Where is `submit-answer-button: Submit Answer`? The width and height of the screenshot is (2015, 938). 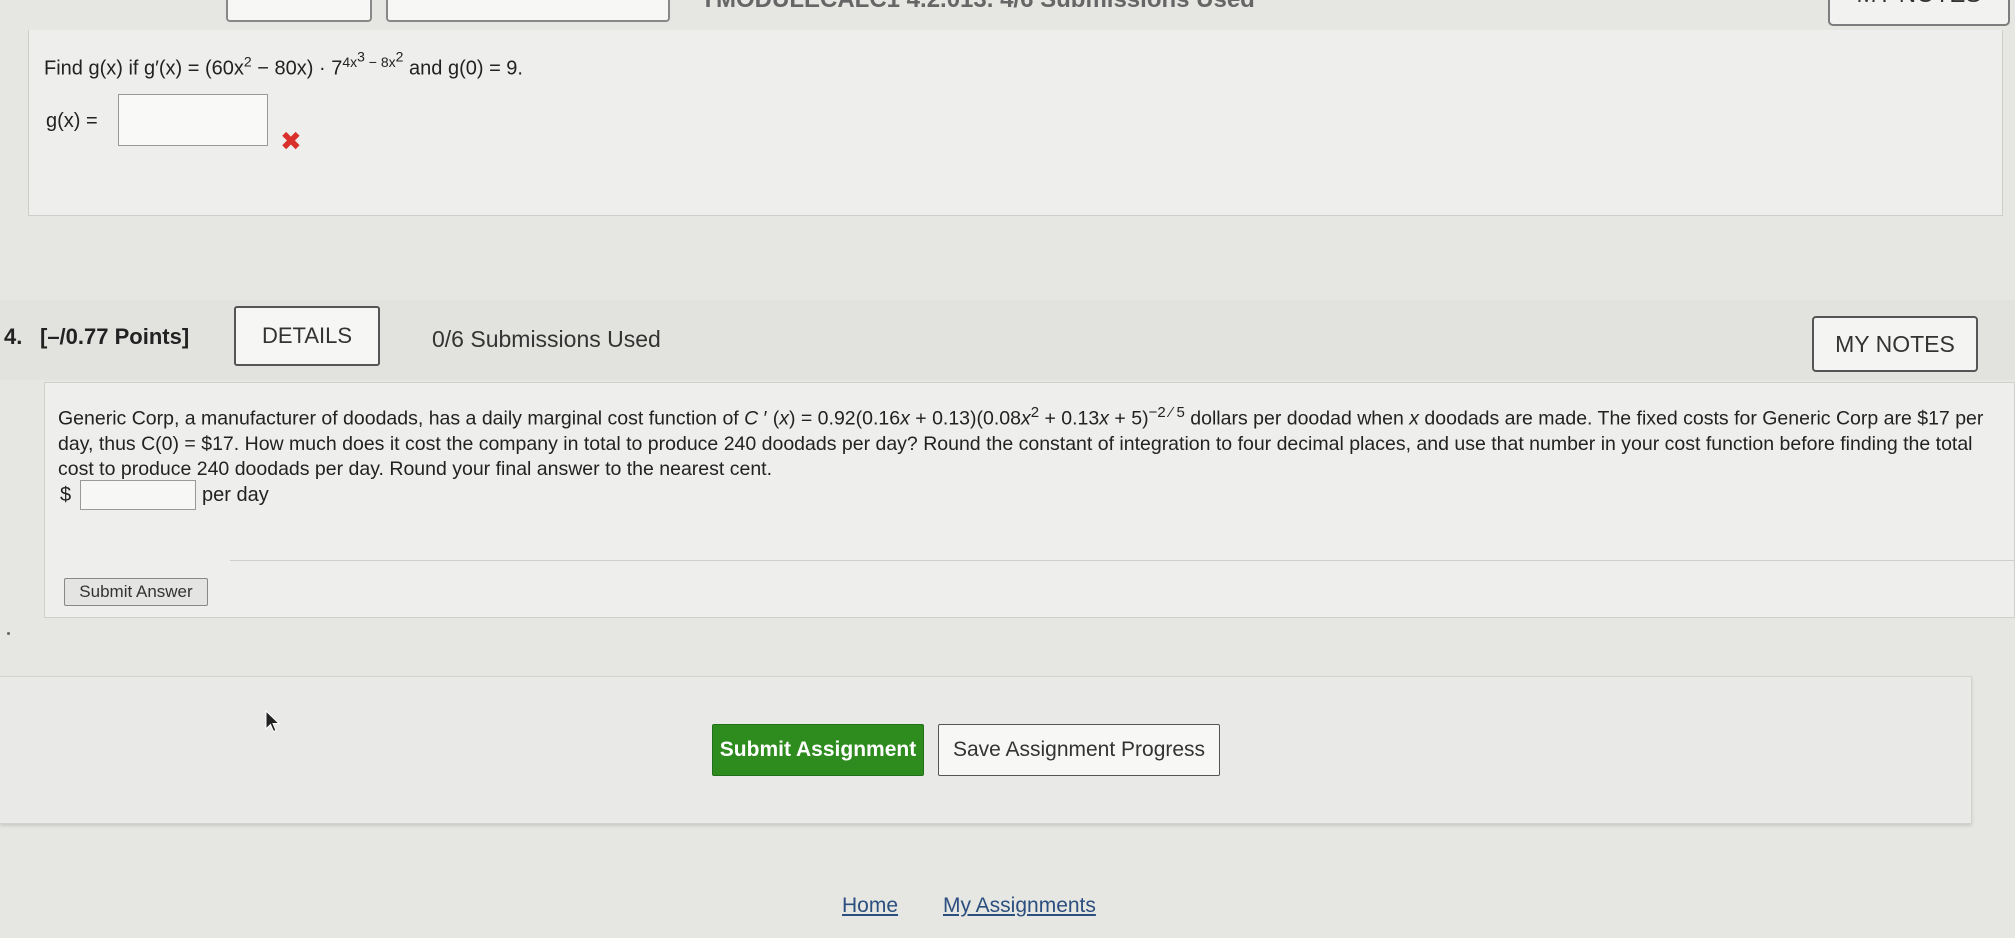
submit-answer-button: Submit Answer is located at coordinates (136, 592).